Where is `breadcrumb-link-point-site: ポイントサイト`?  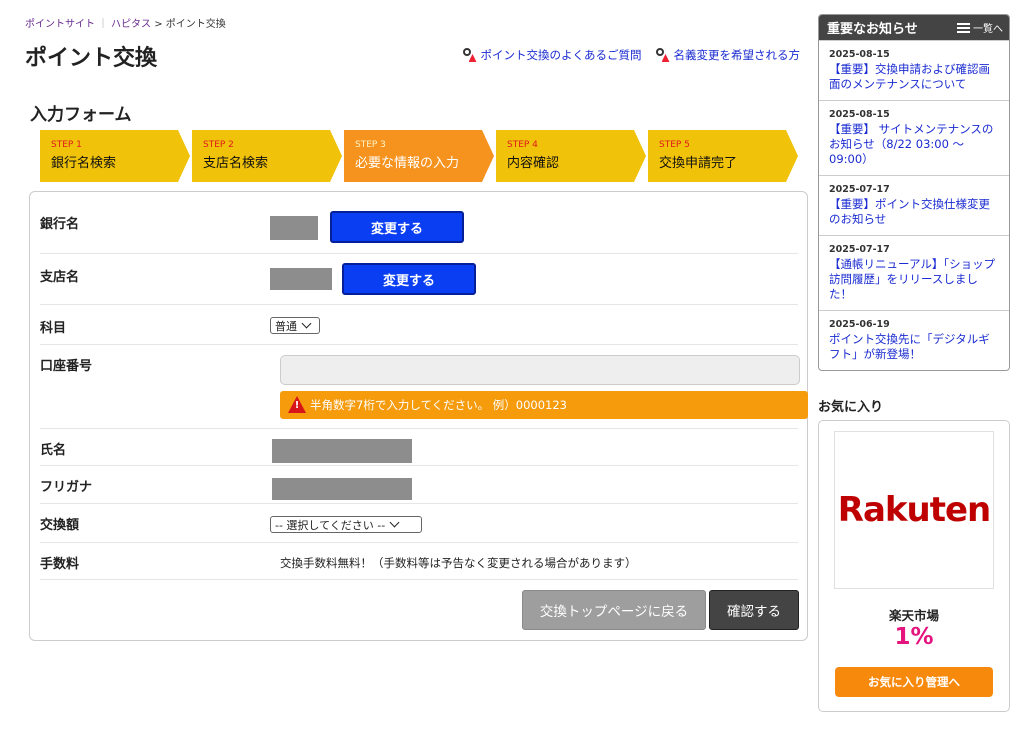
breadcrumb-link-point-site: ポイントサイト is located at coordinates (60, 24).